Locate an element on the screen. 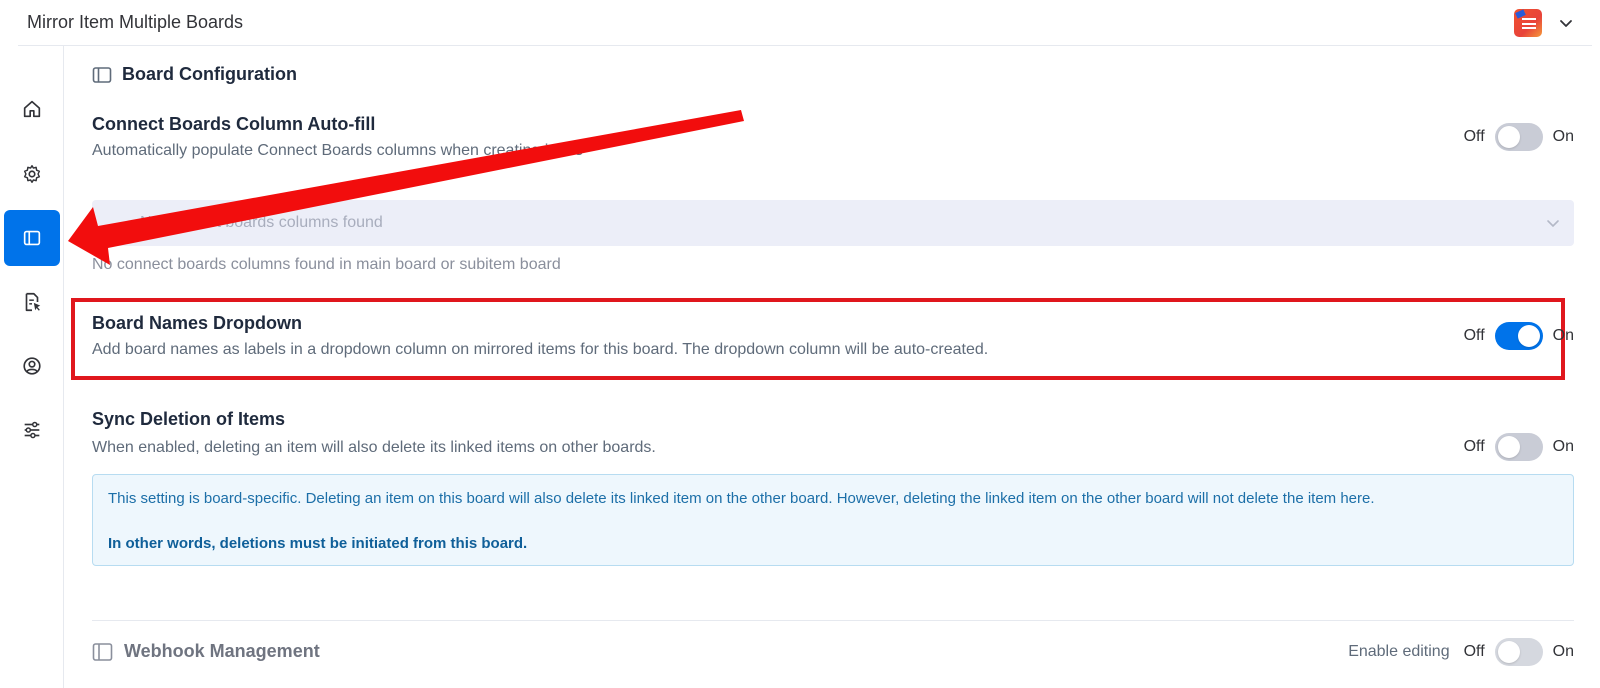 Image resolution: width=1600 pixels, height=688 pixels. board-names-toggle is located at coordinates (1518, 336).